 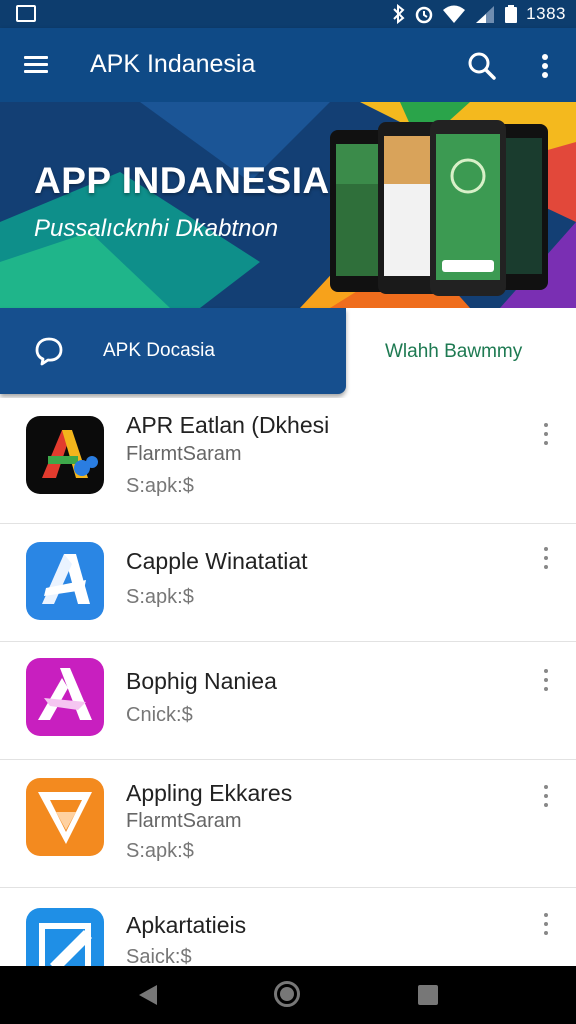 I want to click on app-name: Bophig Naniea, so click(x=201, y=681).